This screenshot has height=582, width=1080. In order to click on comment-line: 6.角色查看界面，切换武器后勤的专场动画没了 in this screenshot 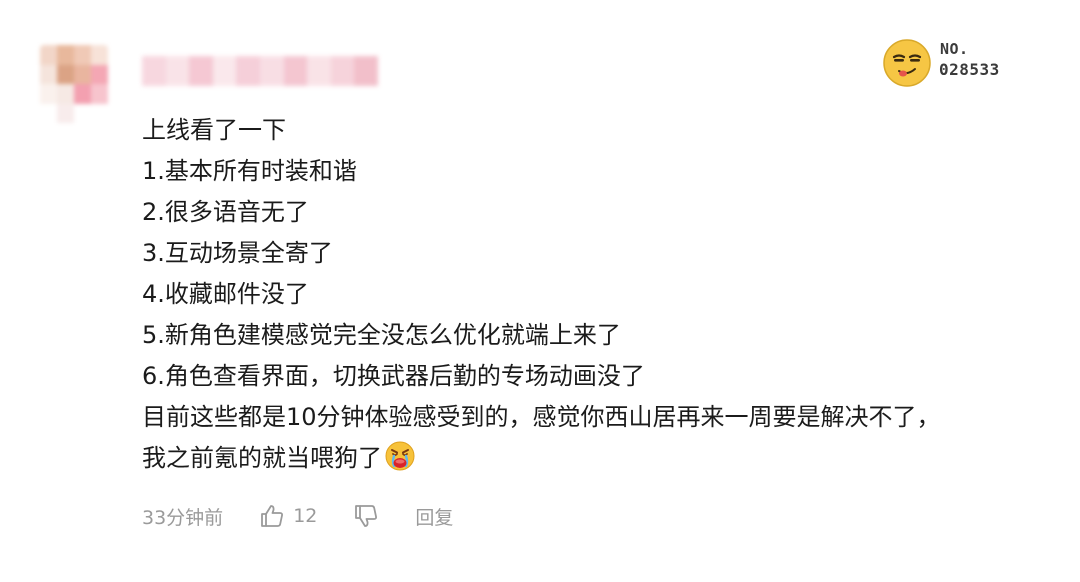, I will do `click(393, 376)`.